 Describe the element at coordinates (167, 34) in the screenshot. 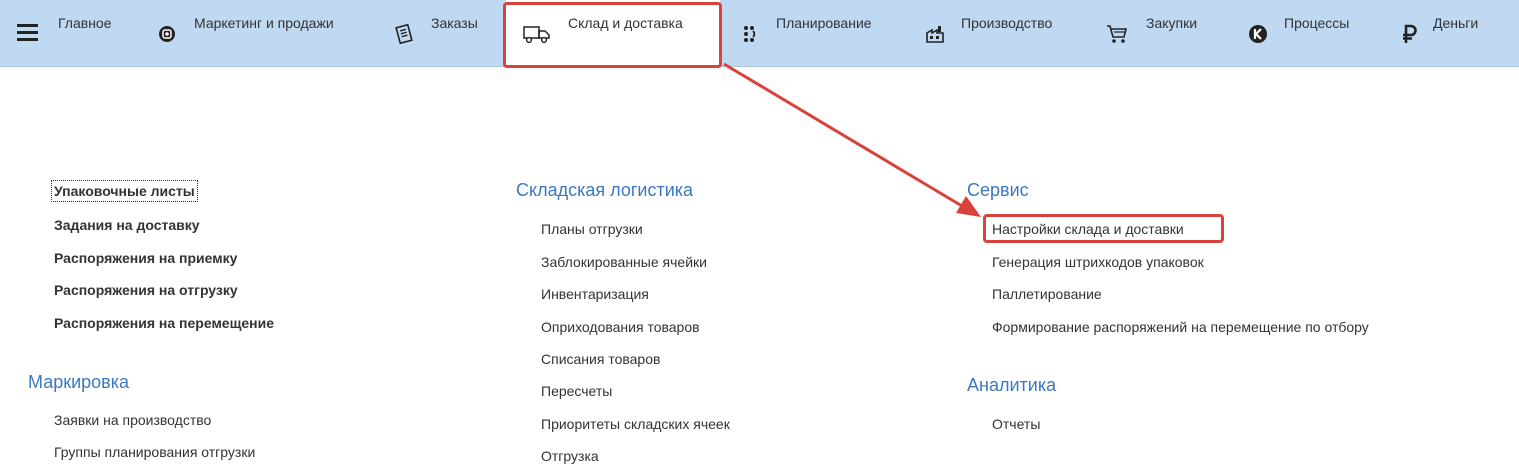

I see `marketing-icon` at that location.